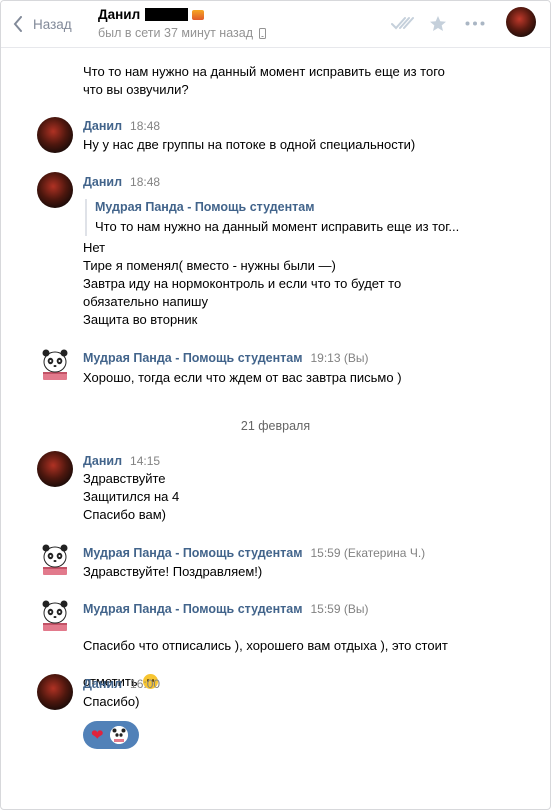 This screenshot has height=810, width=551. Describe the element at coordinates (17, 24) in the screenshot. I see `chevron-left-icon` at that location.